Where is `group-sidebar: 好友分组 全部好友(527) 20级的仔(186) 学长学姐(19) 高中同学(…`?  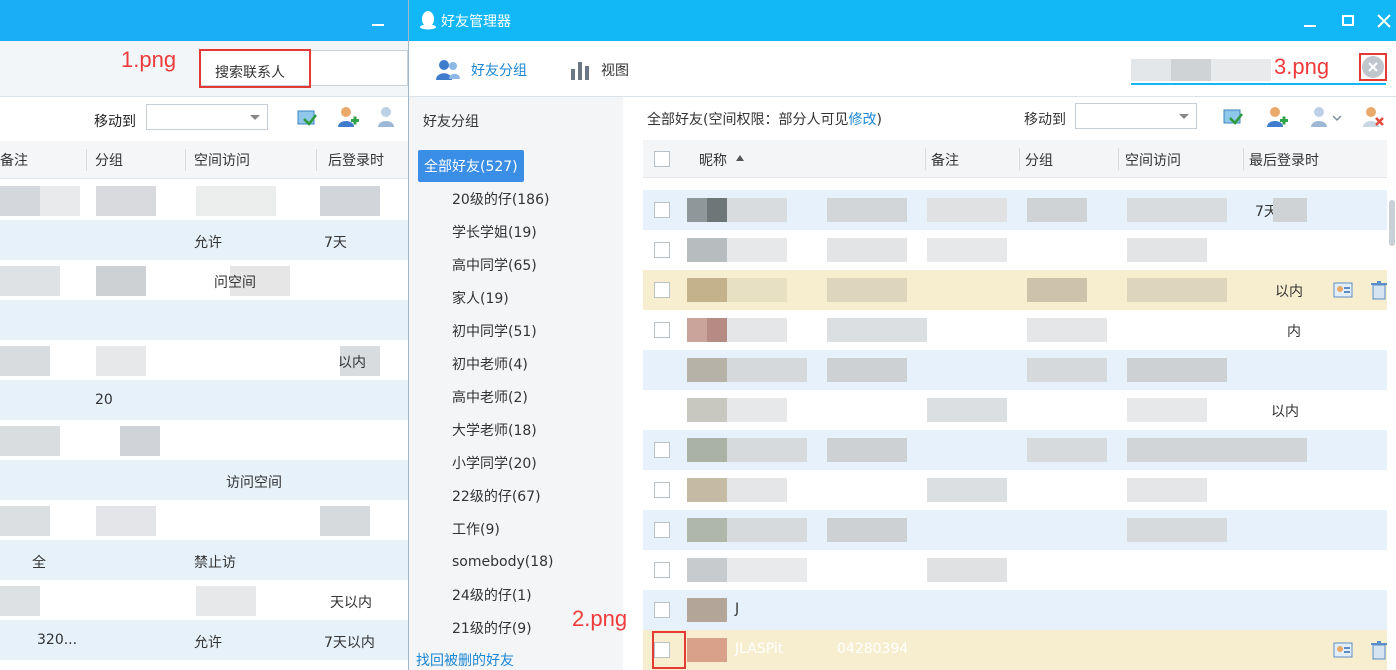
group-sidebar: 好友分组 全部好友(527) 20级的仔(186) 学长学姐(19) 高中同学(… is located at coordinates (516, 383).